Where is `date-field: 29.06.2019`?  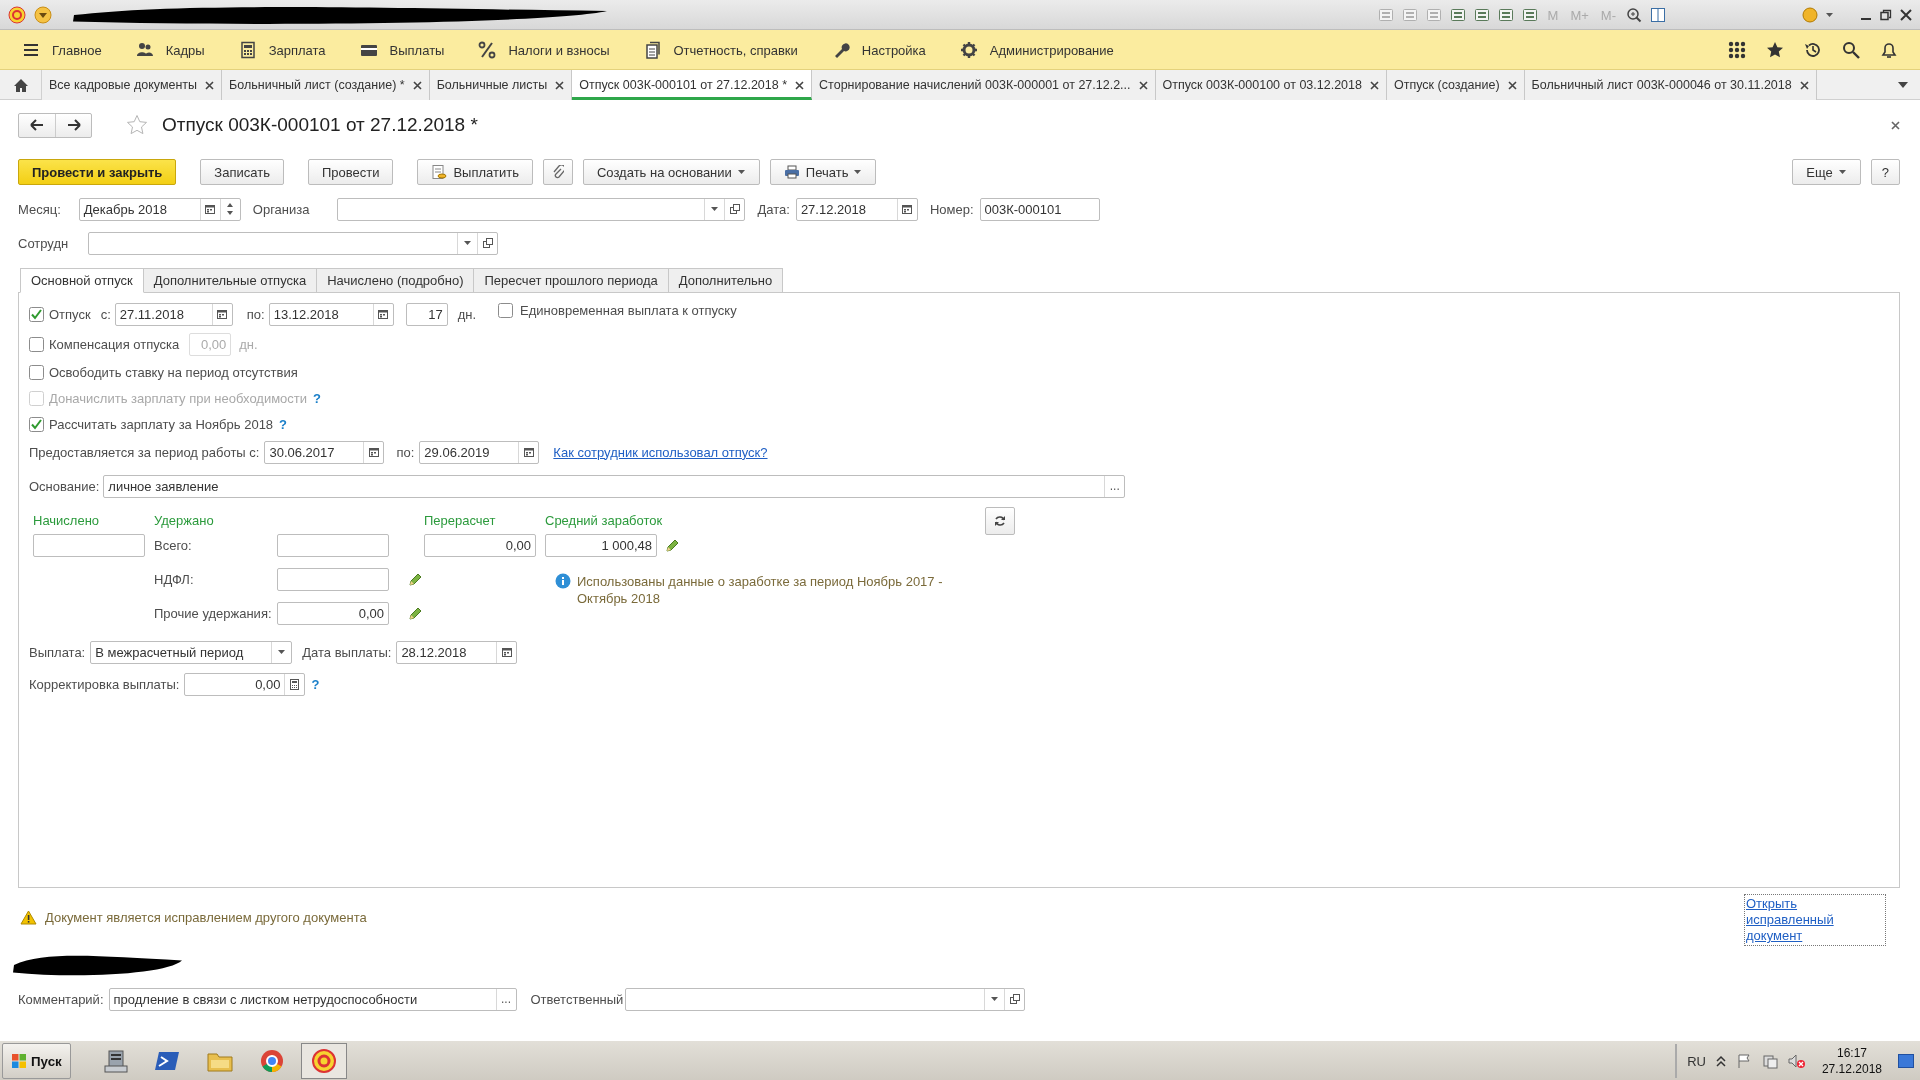
date-field: 29.06.2019 is located at coordinates (479, 452).